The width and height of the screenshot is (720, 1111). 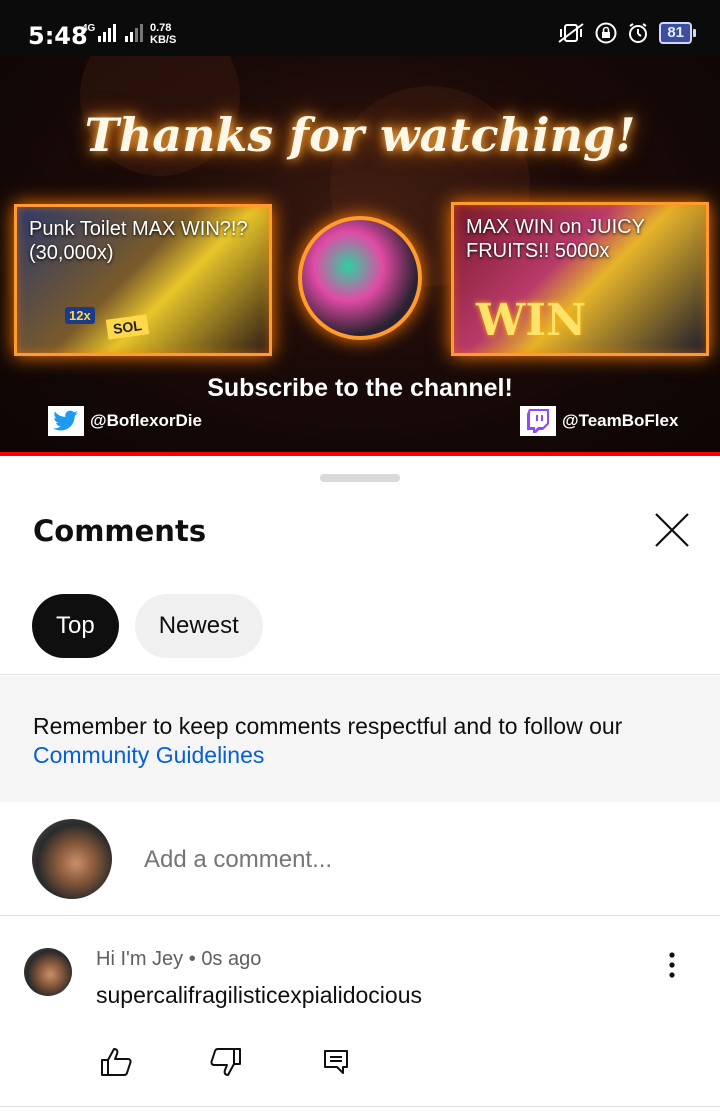 I want to click on close-icon, so click(x=672, y=530).